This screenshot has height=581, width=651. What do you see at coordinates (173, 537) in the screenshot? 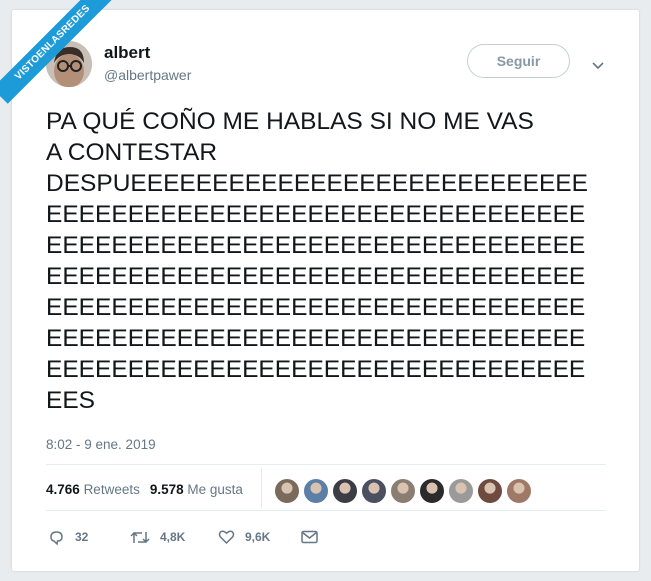
I see `retweet-count: 4,8K` at bounding box center [173, 537].